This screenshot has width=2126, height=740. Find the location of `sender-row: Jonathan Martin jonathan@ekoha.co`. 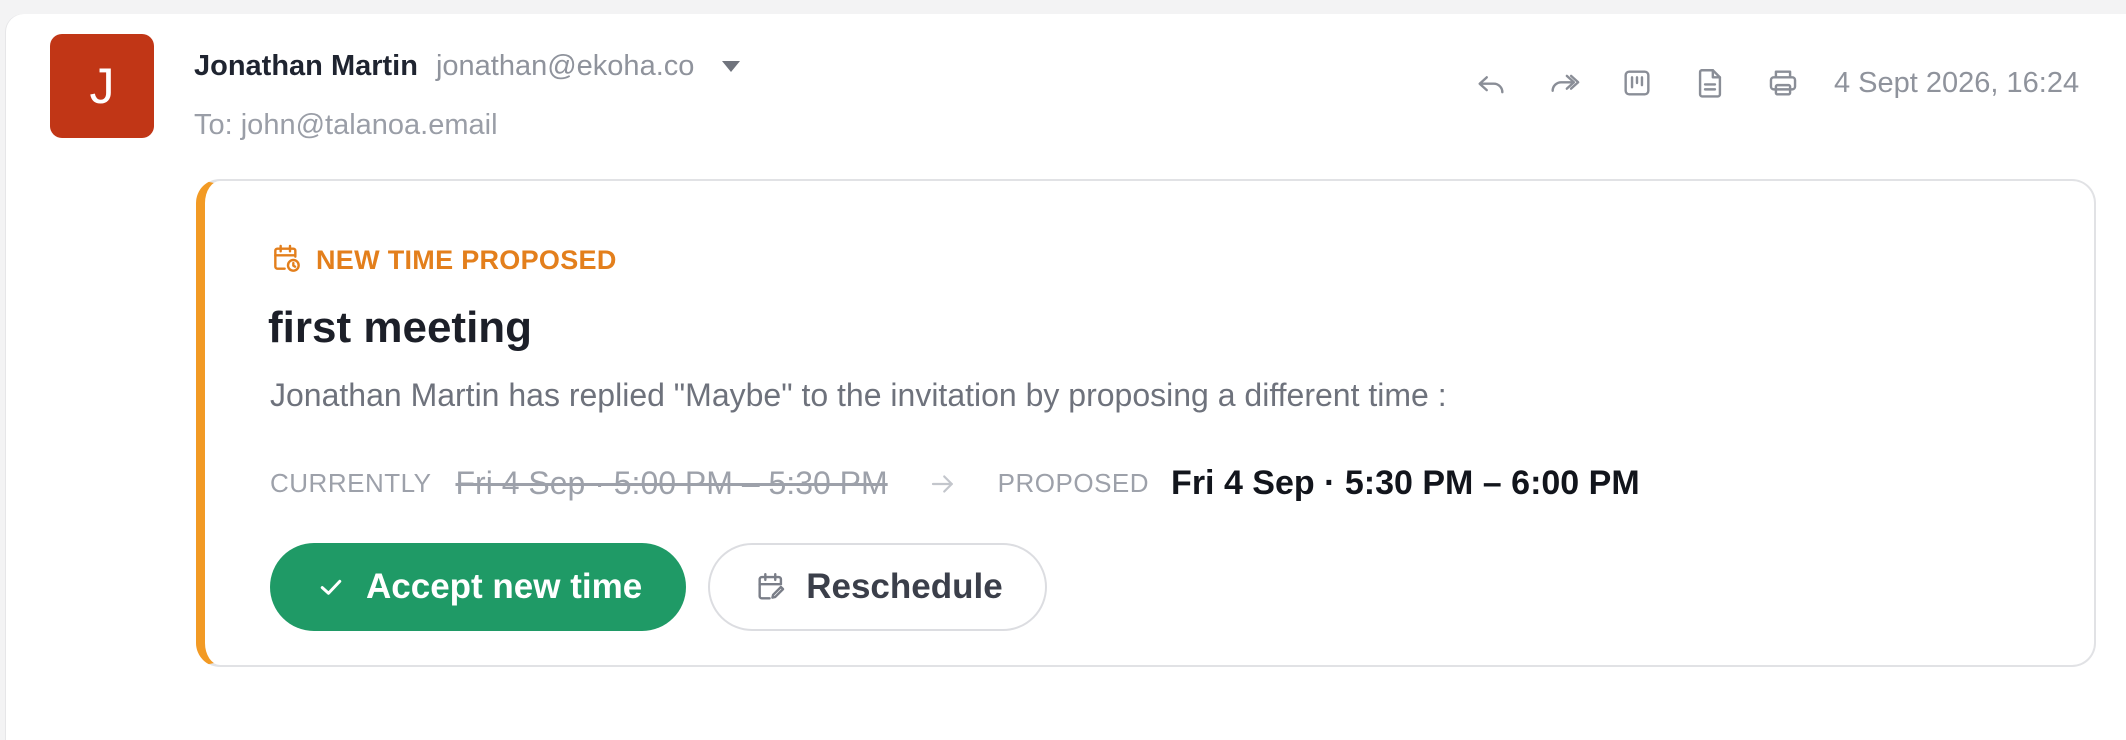

sender-row: Jonathan Martin jonathan@ekoha.co is located at coordinates (467, 66).